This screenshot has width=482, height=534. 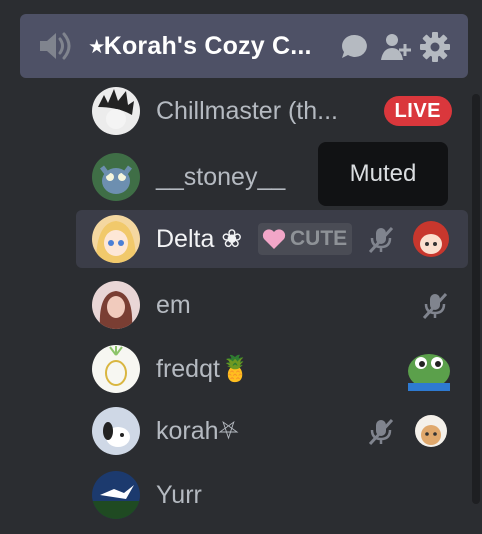 What do you see at coordinates (383, 174) in the screenshot?
I see `muted-tooltip: Muted` at bounding box center [383, 174].